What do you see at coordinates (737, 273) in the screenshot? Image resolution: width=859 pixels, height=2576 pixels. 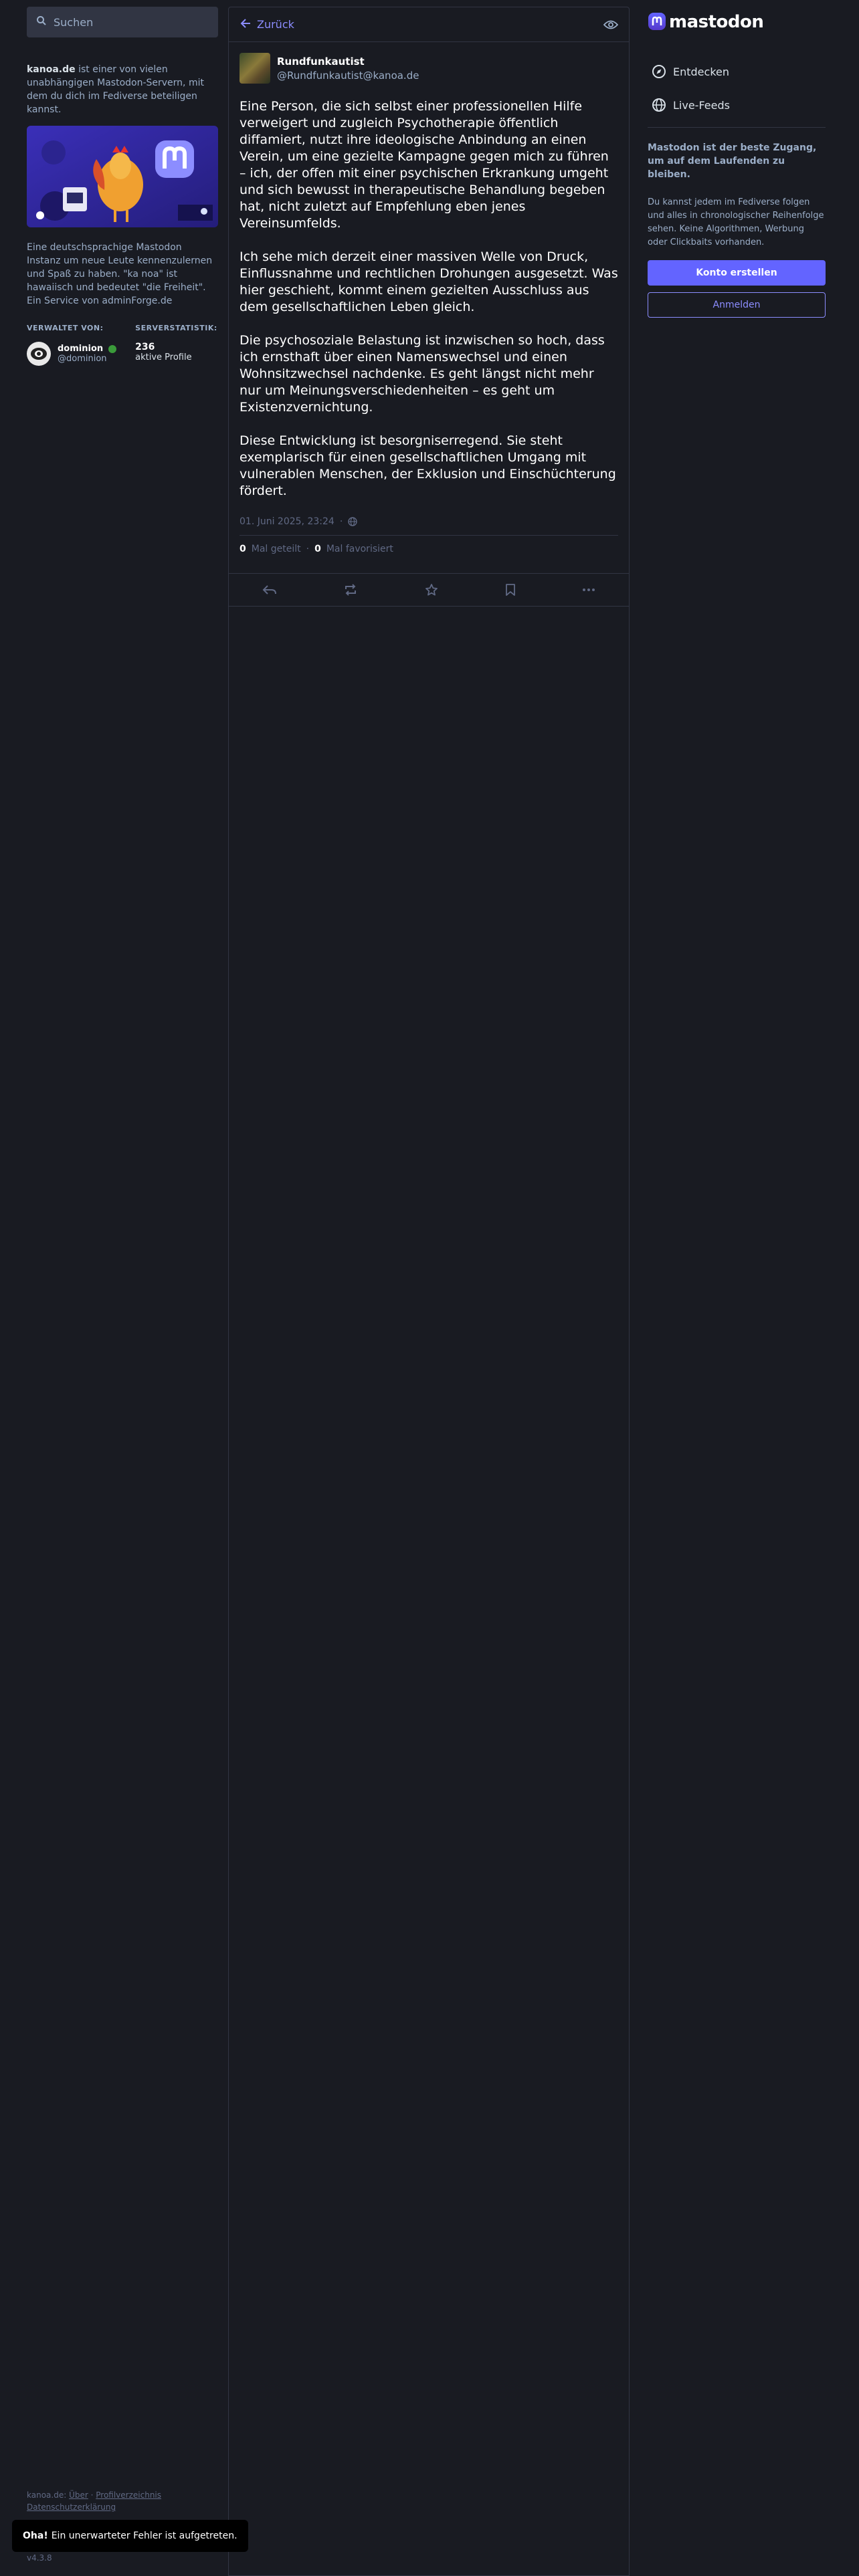 I see `create-account-button: Konto erstellen` at bounding box center [737, 273].